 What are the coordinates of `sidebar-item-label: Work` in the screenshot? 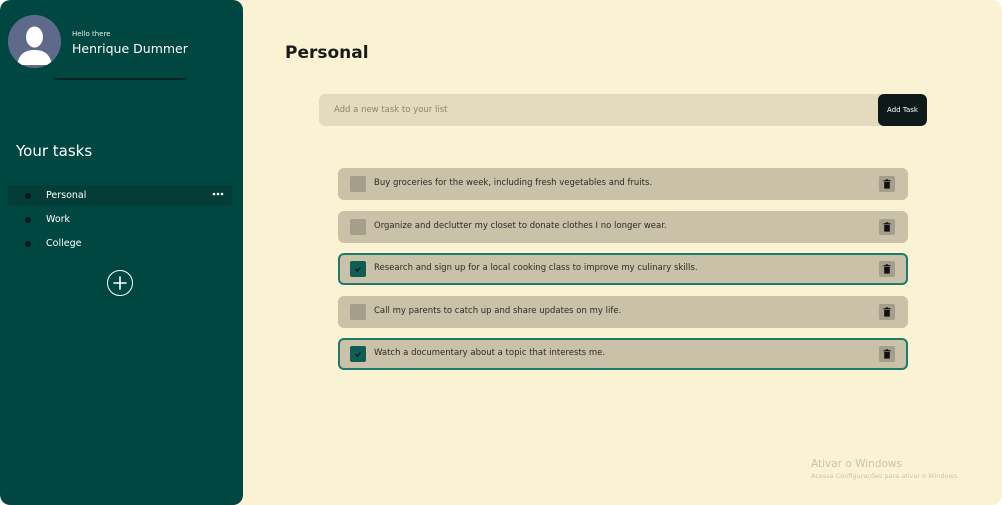 It's located at (58, 219).